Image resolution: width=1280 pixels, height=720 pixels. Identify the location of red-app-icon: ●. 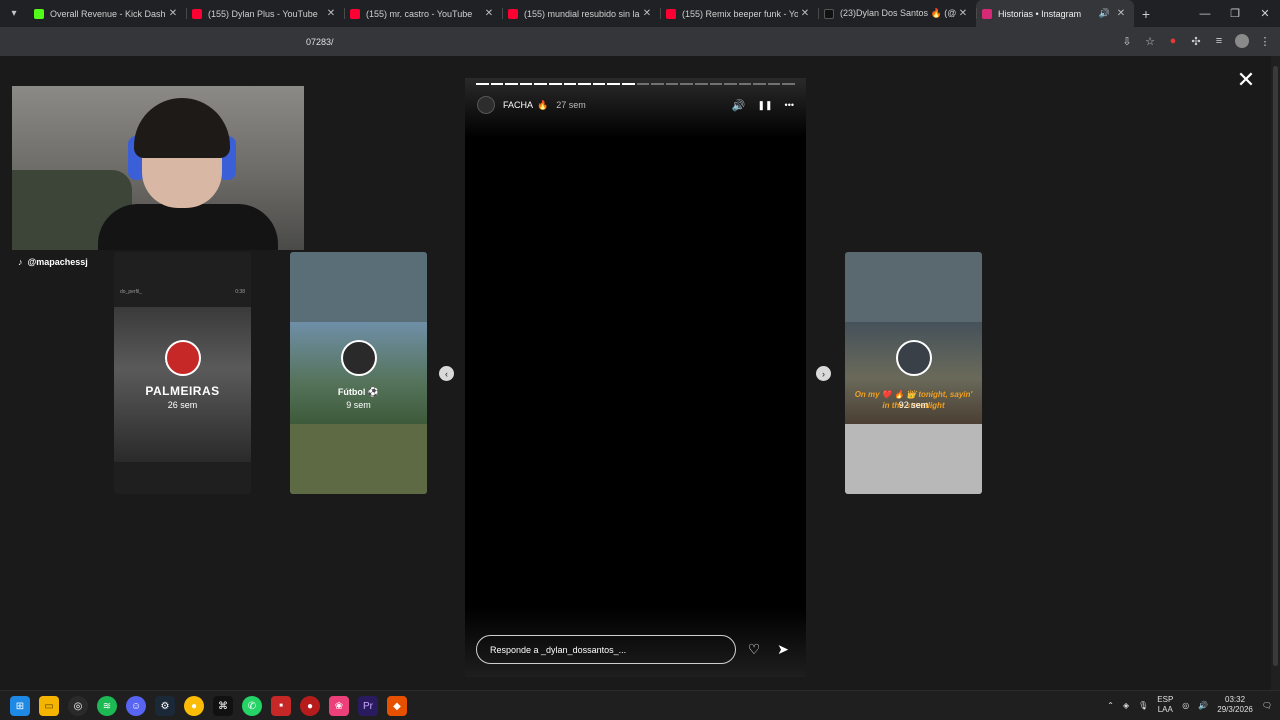
(310, 706).